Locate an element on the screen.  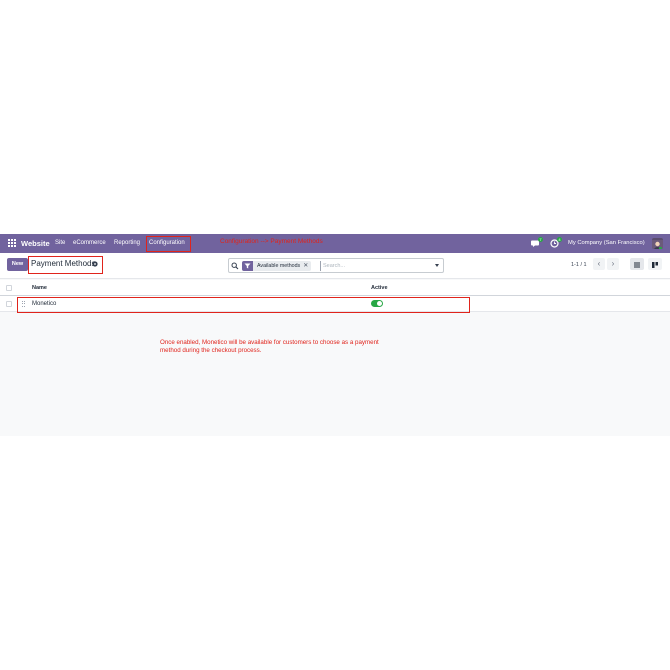
search-bar: Available methods ✕ is located at coordinates (336, 265).